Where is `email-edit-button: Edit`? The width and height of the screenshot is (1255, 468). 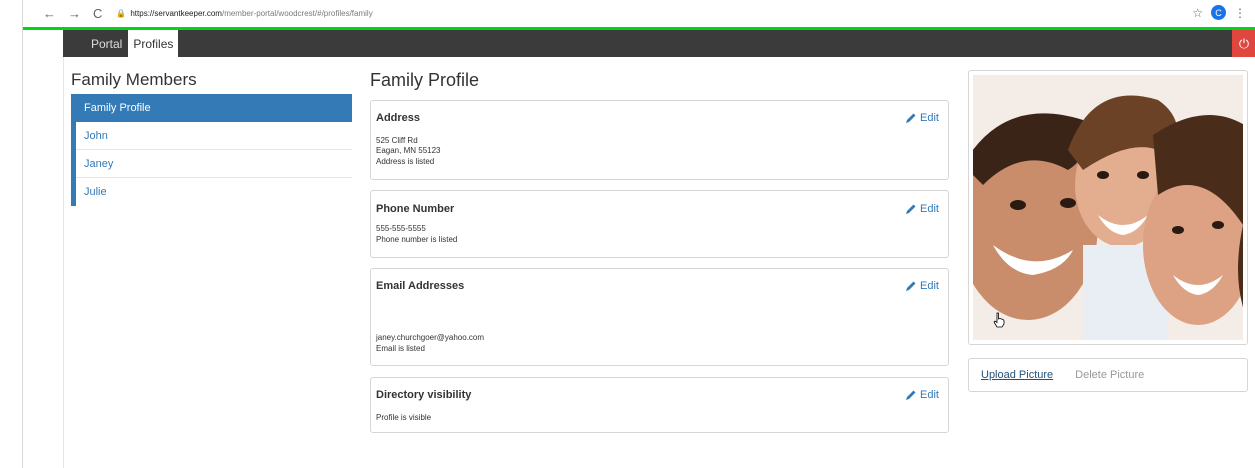 email-edit-button: Edit is located at coordinates (922, 286).